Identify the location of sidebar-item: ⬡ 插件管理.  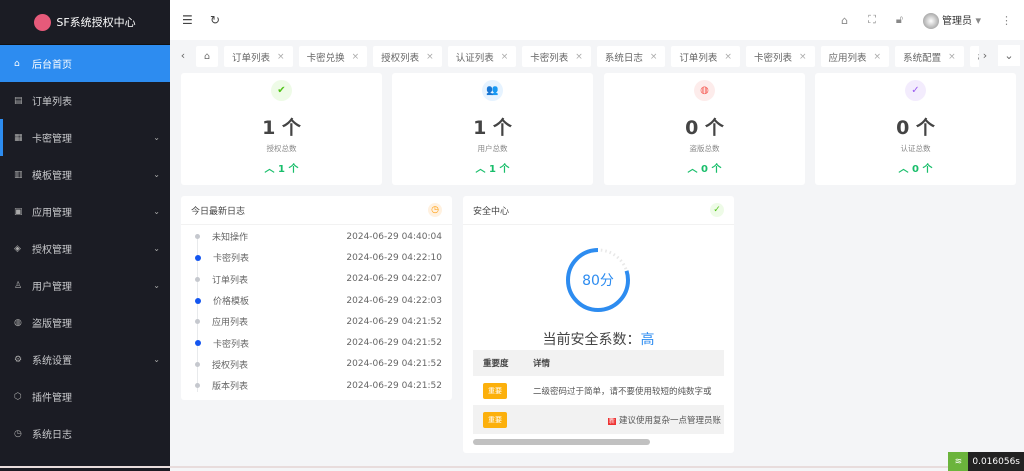
(85, 396).